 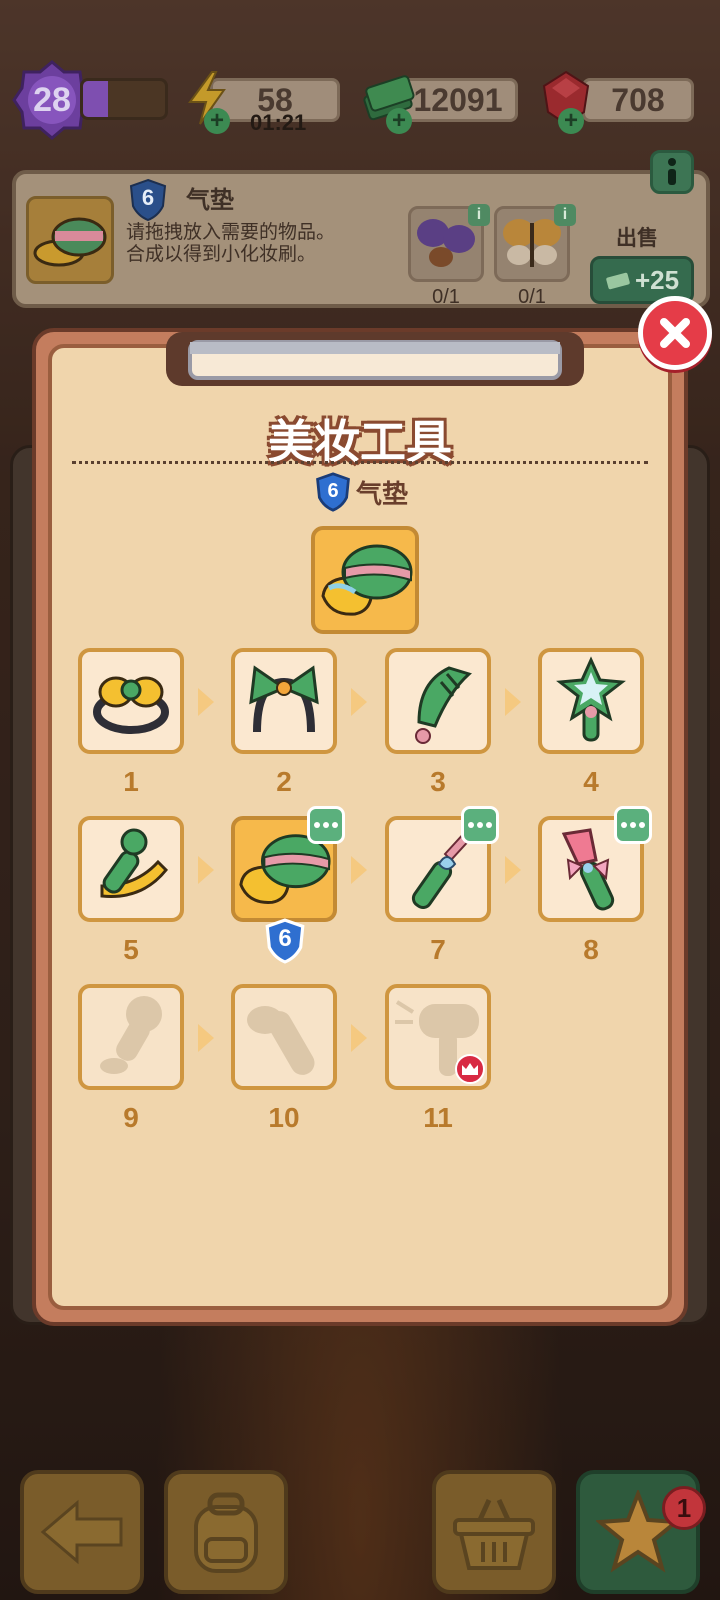 What do you see at coordinates (221, 254) in the screenshot?
I see `info-description-line2: 合成以得到小化妆刷。` at bounding box center [221, 254].